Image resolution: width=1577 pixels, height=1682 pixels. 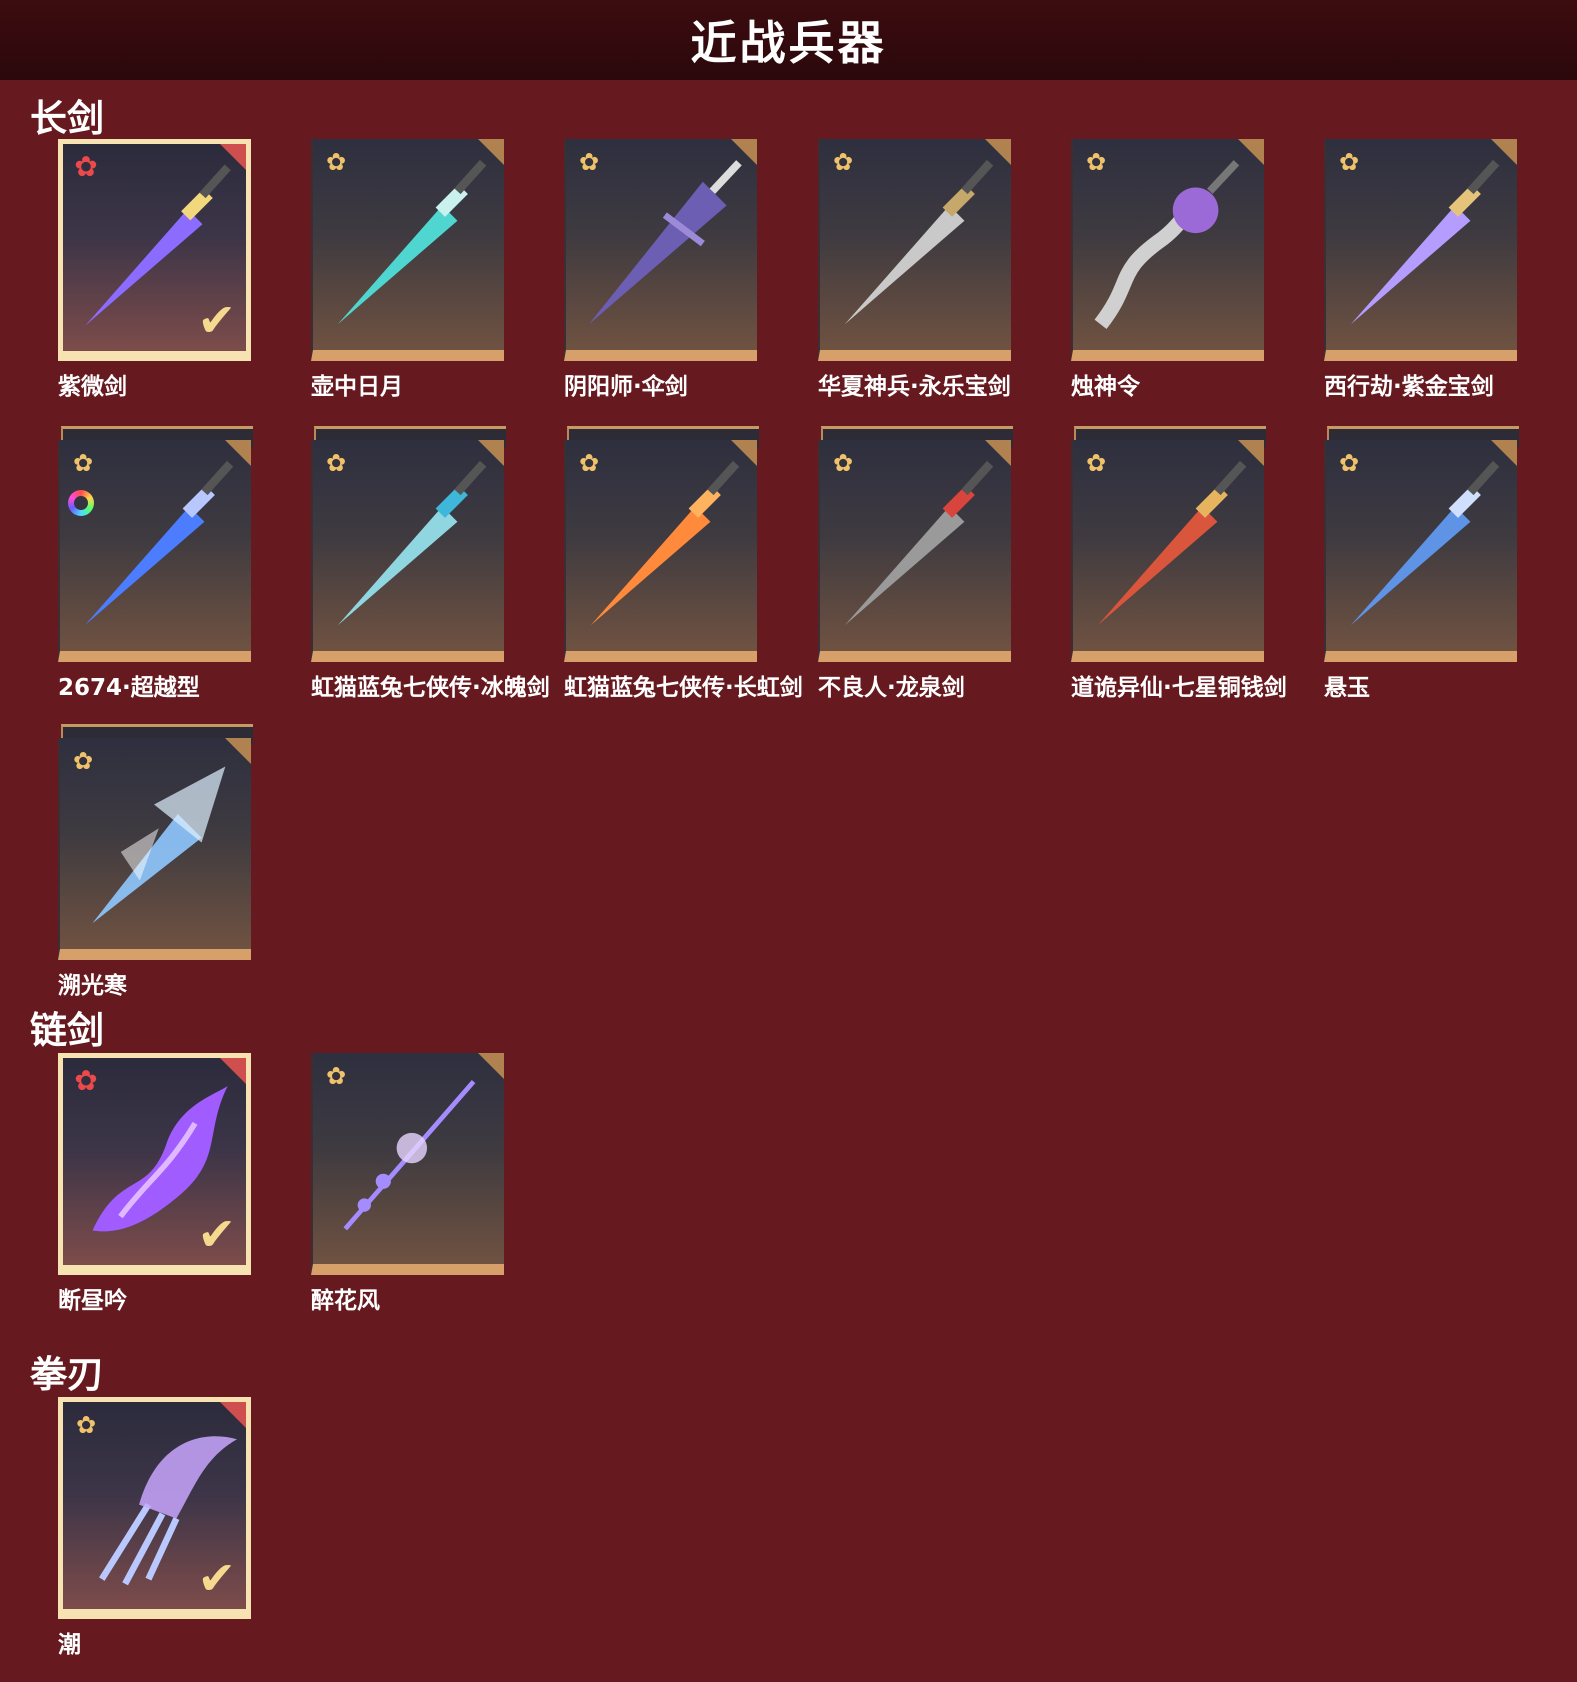 I want to click on weapon-card: ✿ 烛神令, so click(x=1167, y=269).